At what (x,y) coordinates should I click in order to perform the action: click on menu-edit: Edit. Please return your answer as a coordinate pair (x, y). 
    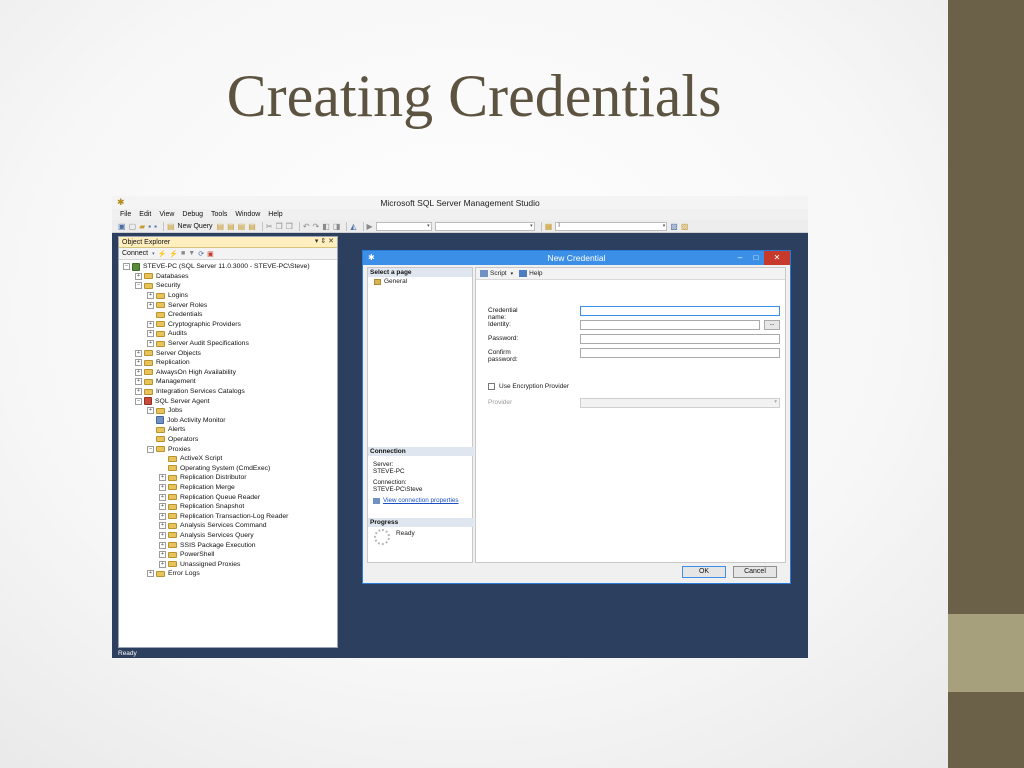
    Looking at the image, I should click on (145, 214).